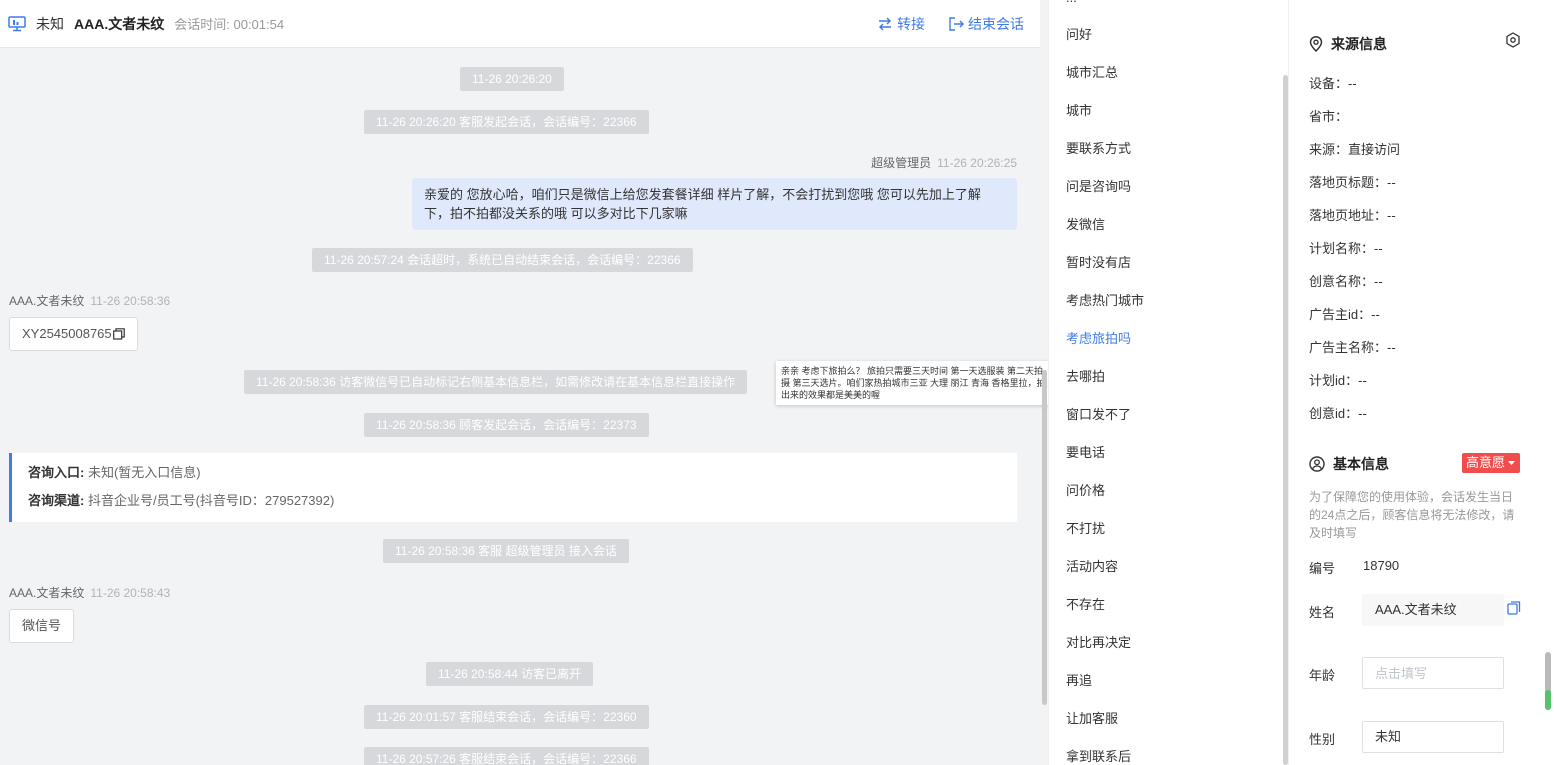  What do you see at coordinates (1433, 737) in the screenshot?
I see `gender-select: 未知` at bounding box center [1433, 737].